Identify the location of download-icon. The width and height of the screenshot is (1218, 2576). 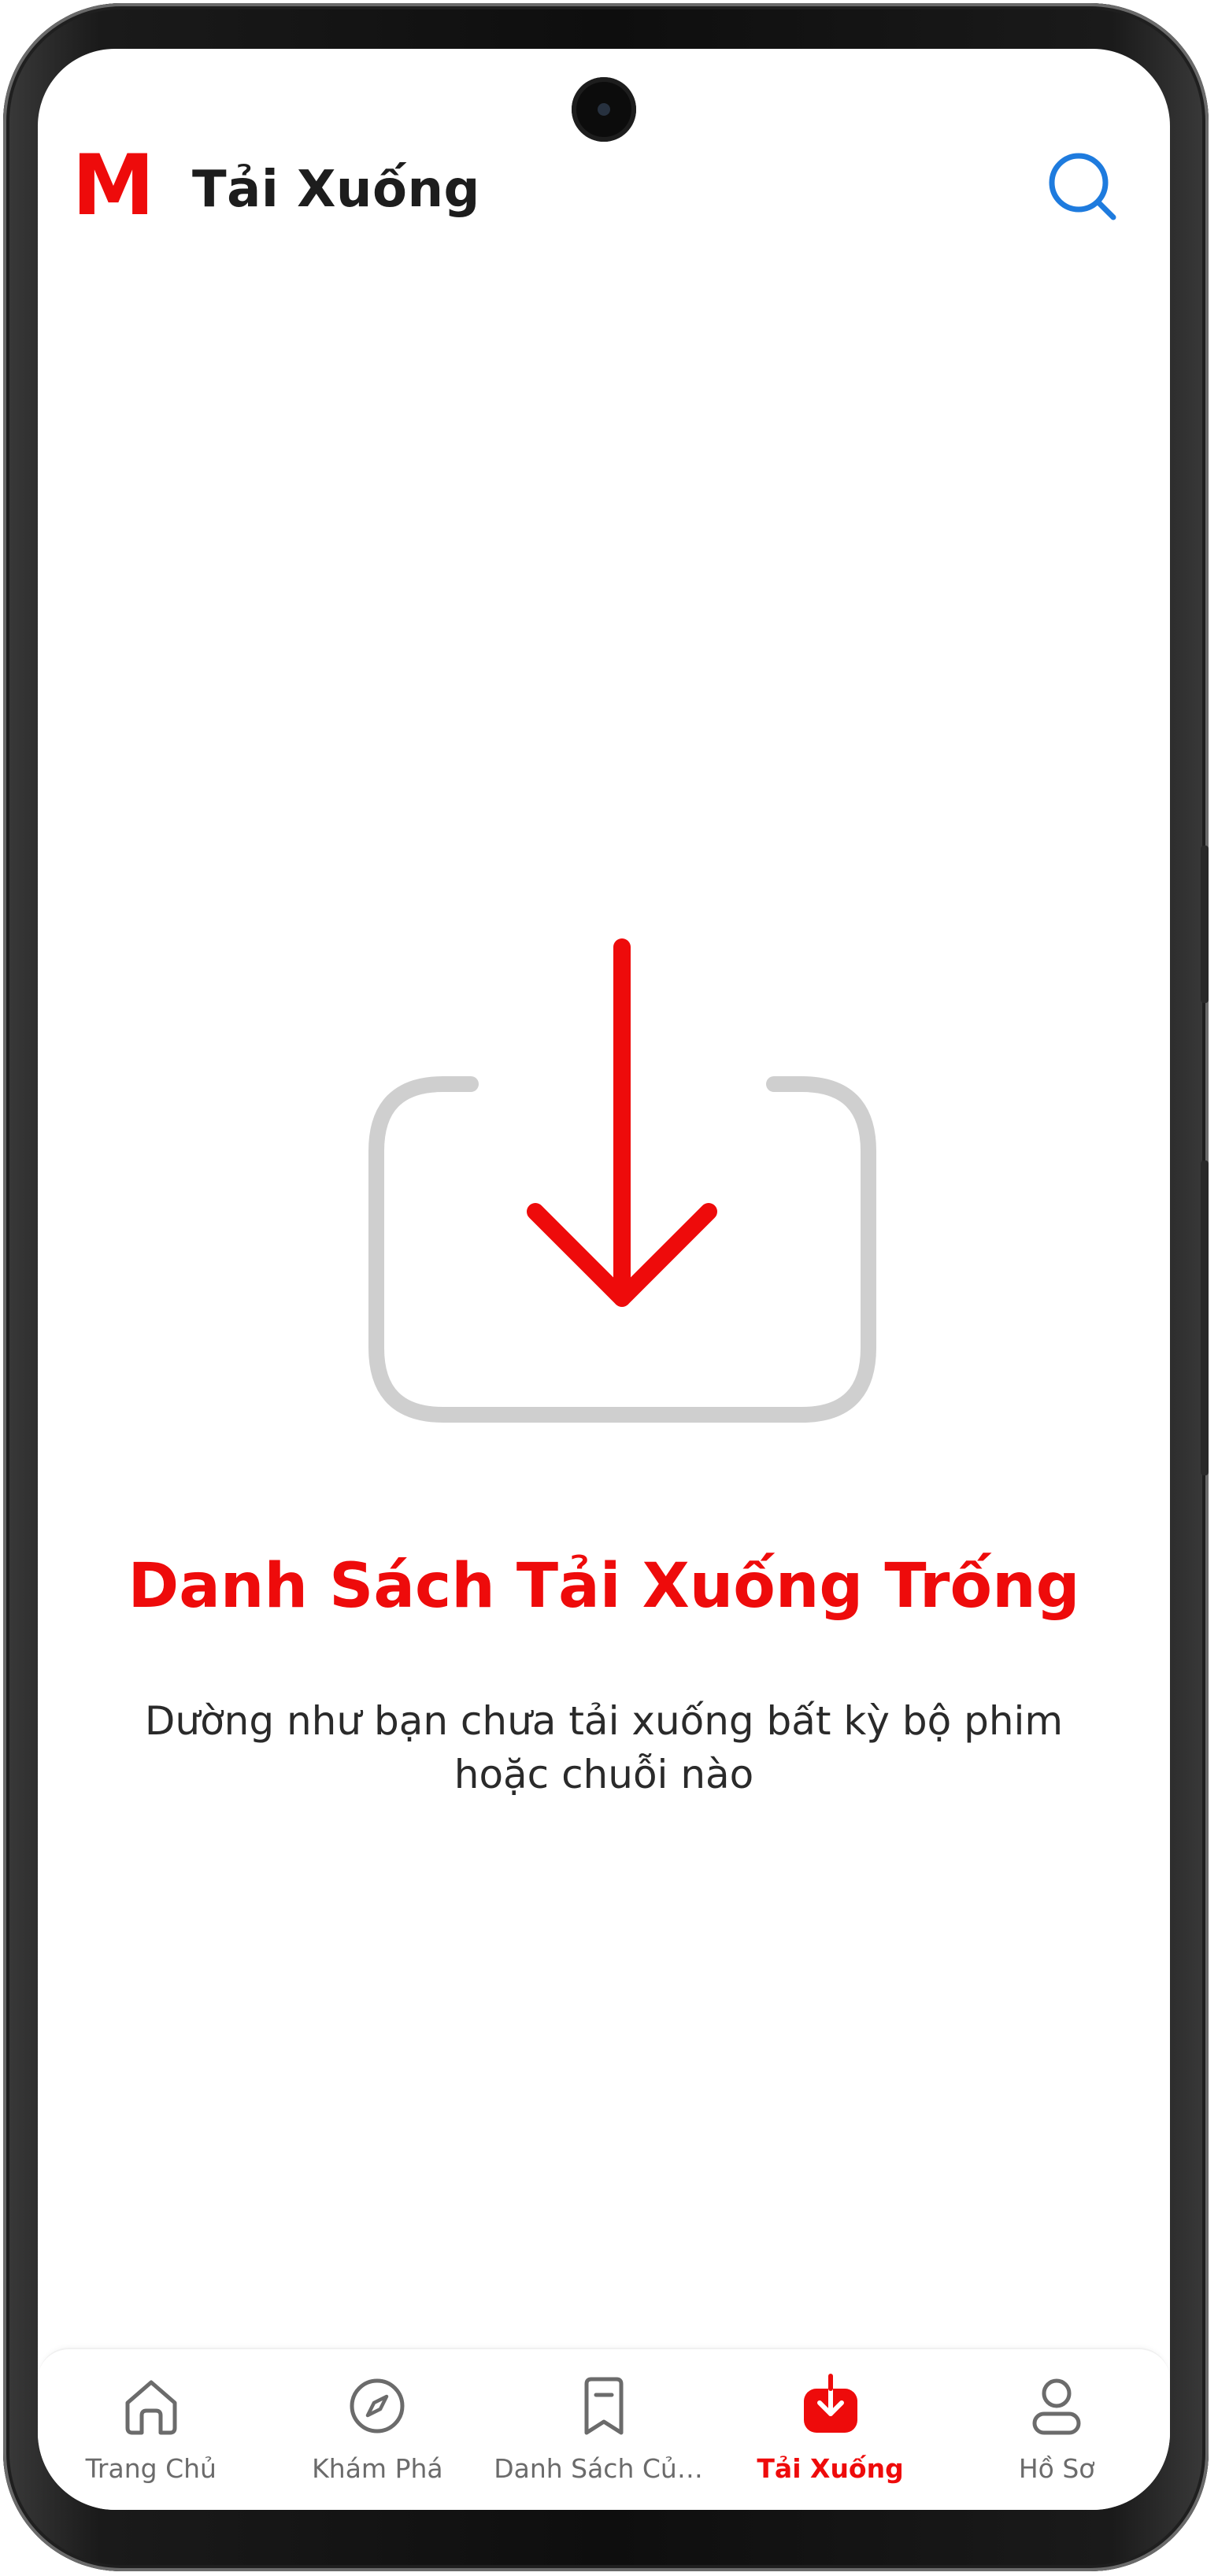
(830, 2403).